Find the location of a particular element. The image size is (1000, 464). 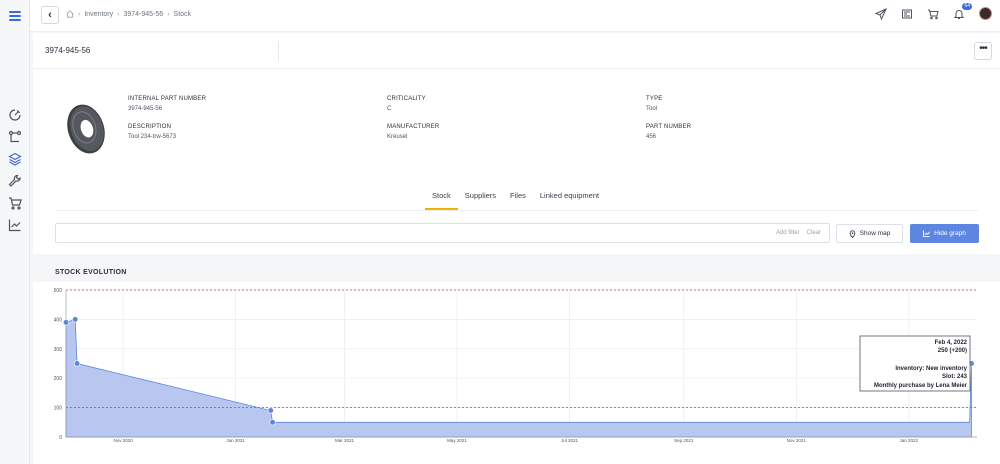

part-number-field: PART NUMBER 456 is located at coordinates (668, 132).